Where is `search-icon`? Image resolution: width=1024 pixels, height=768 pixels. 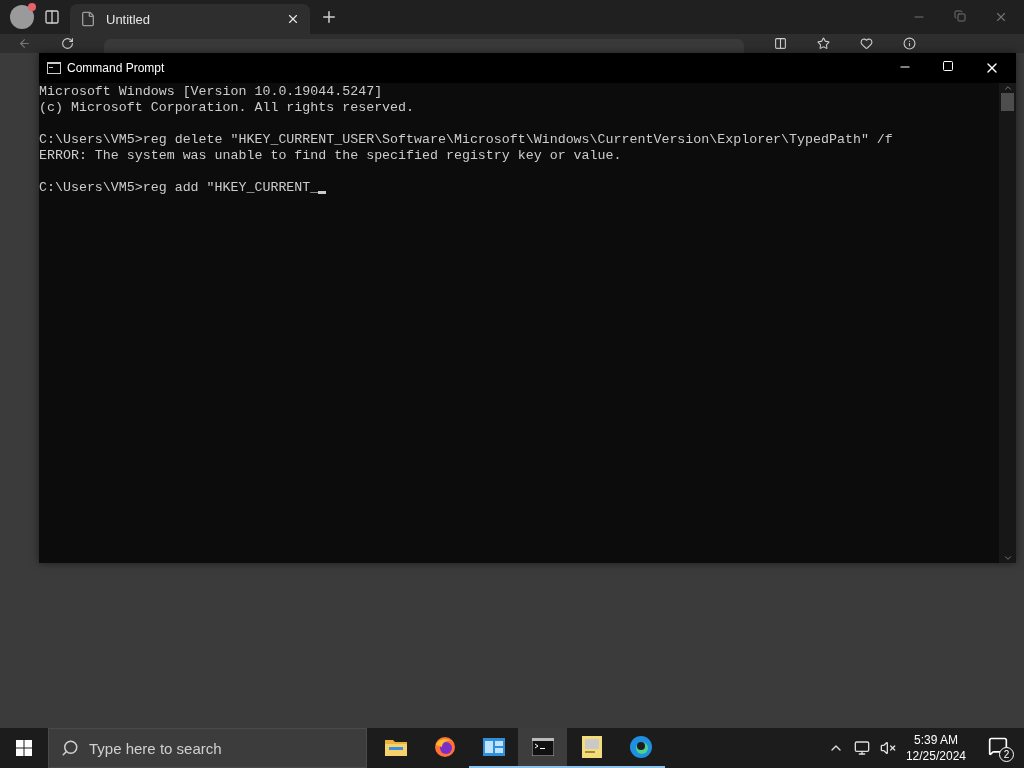
search-icon is located at coordinates (70, 748).